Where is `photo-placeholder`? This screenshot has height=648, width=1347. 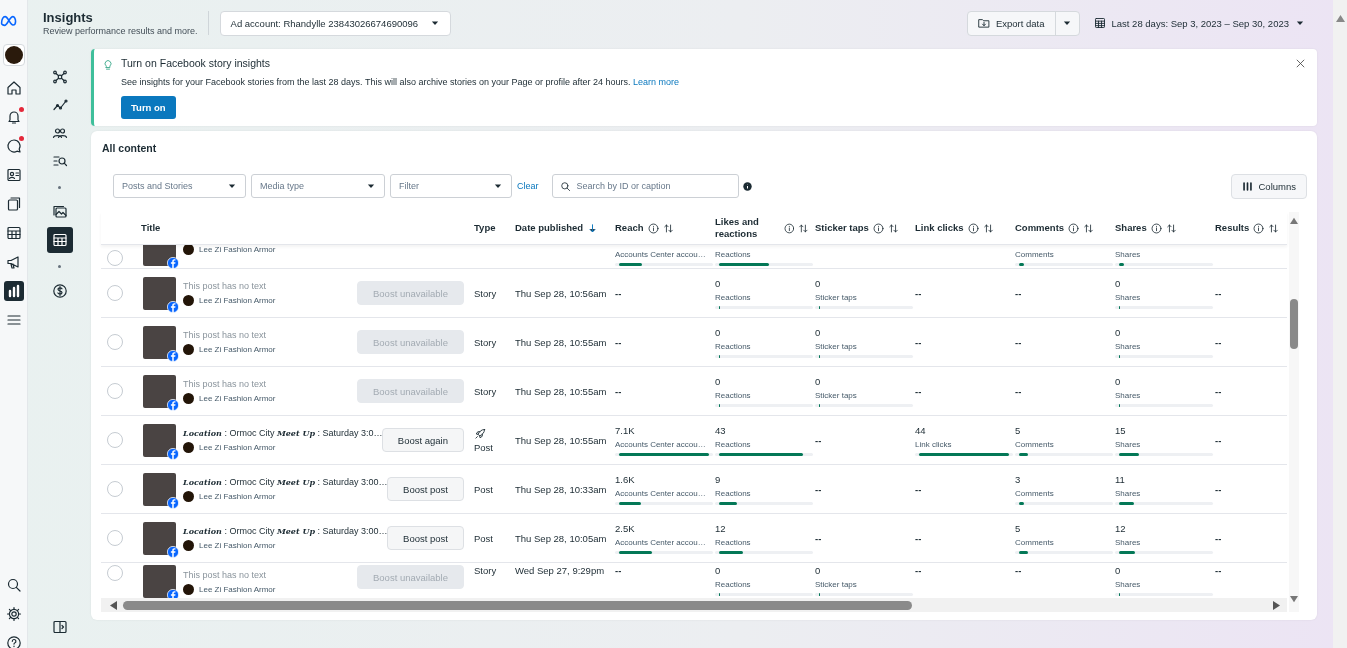 photo-placeholder is located at coordinates (159, 440).